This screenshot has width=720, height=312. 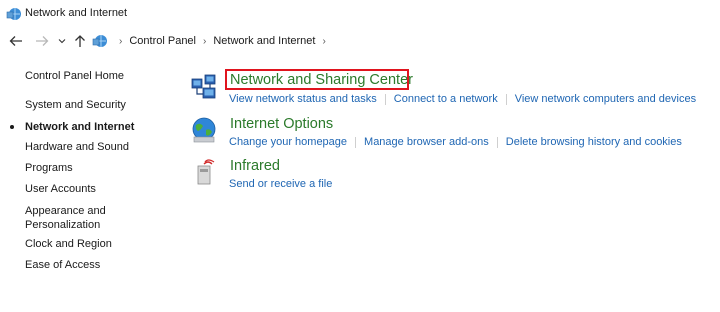 I want to click on category-links-infrared: Send or receive a file, so click(x=280, y=184).